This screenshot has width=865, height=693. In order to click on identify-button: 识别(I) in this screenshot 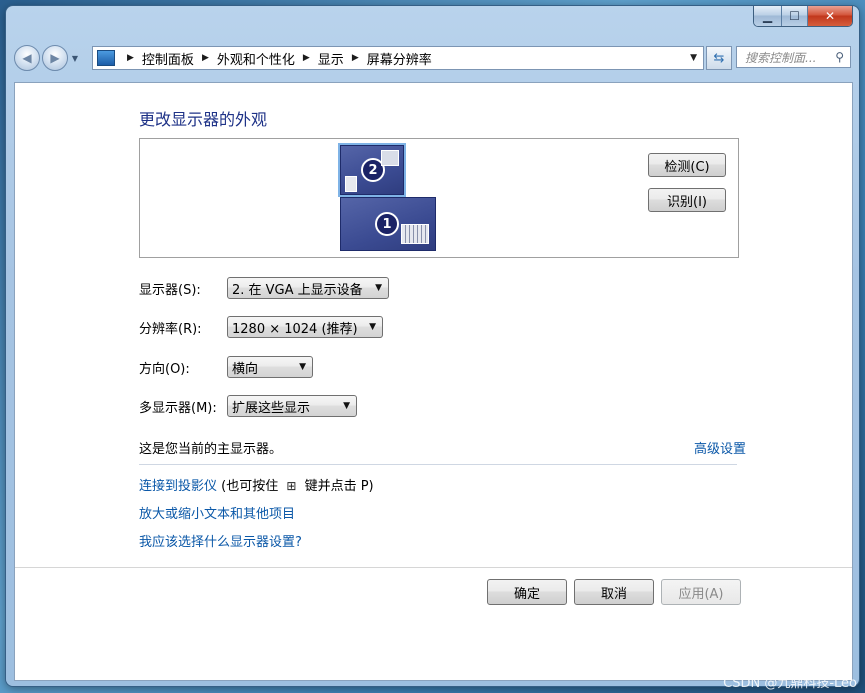, I will do `click(687, 200)`.